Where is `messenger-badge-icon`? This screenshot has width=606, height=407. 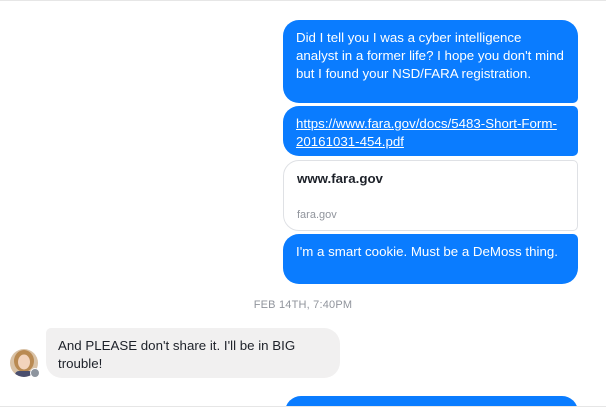 messenger-badge-icon is located at coordinates (35, 373).